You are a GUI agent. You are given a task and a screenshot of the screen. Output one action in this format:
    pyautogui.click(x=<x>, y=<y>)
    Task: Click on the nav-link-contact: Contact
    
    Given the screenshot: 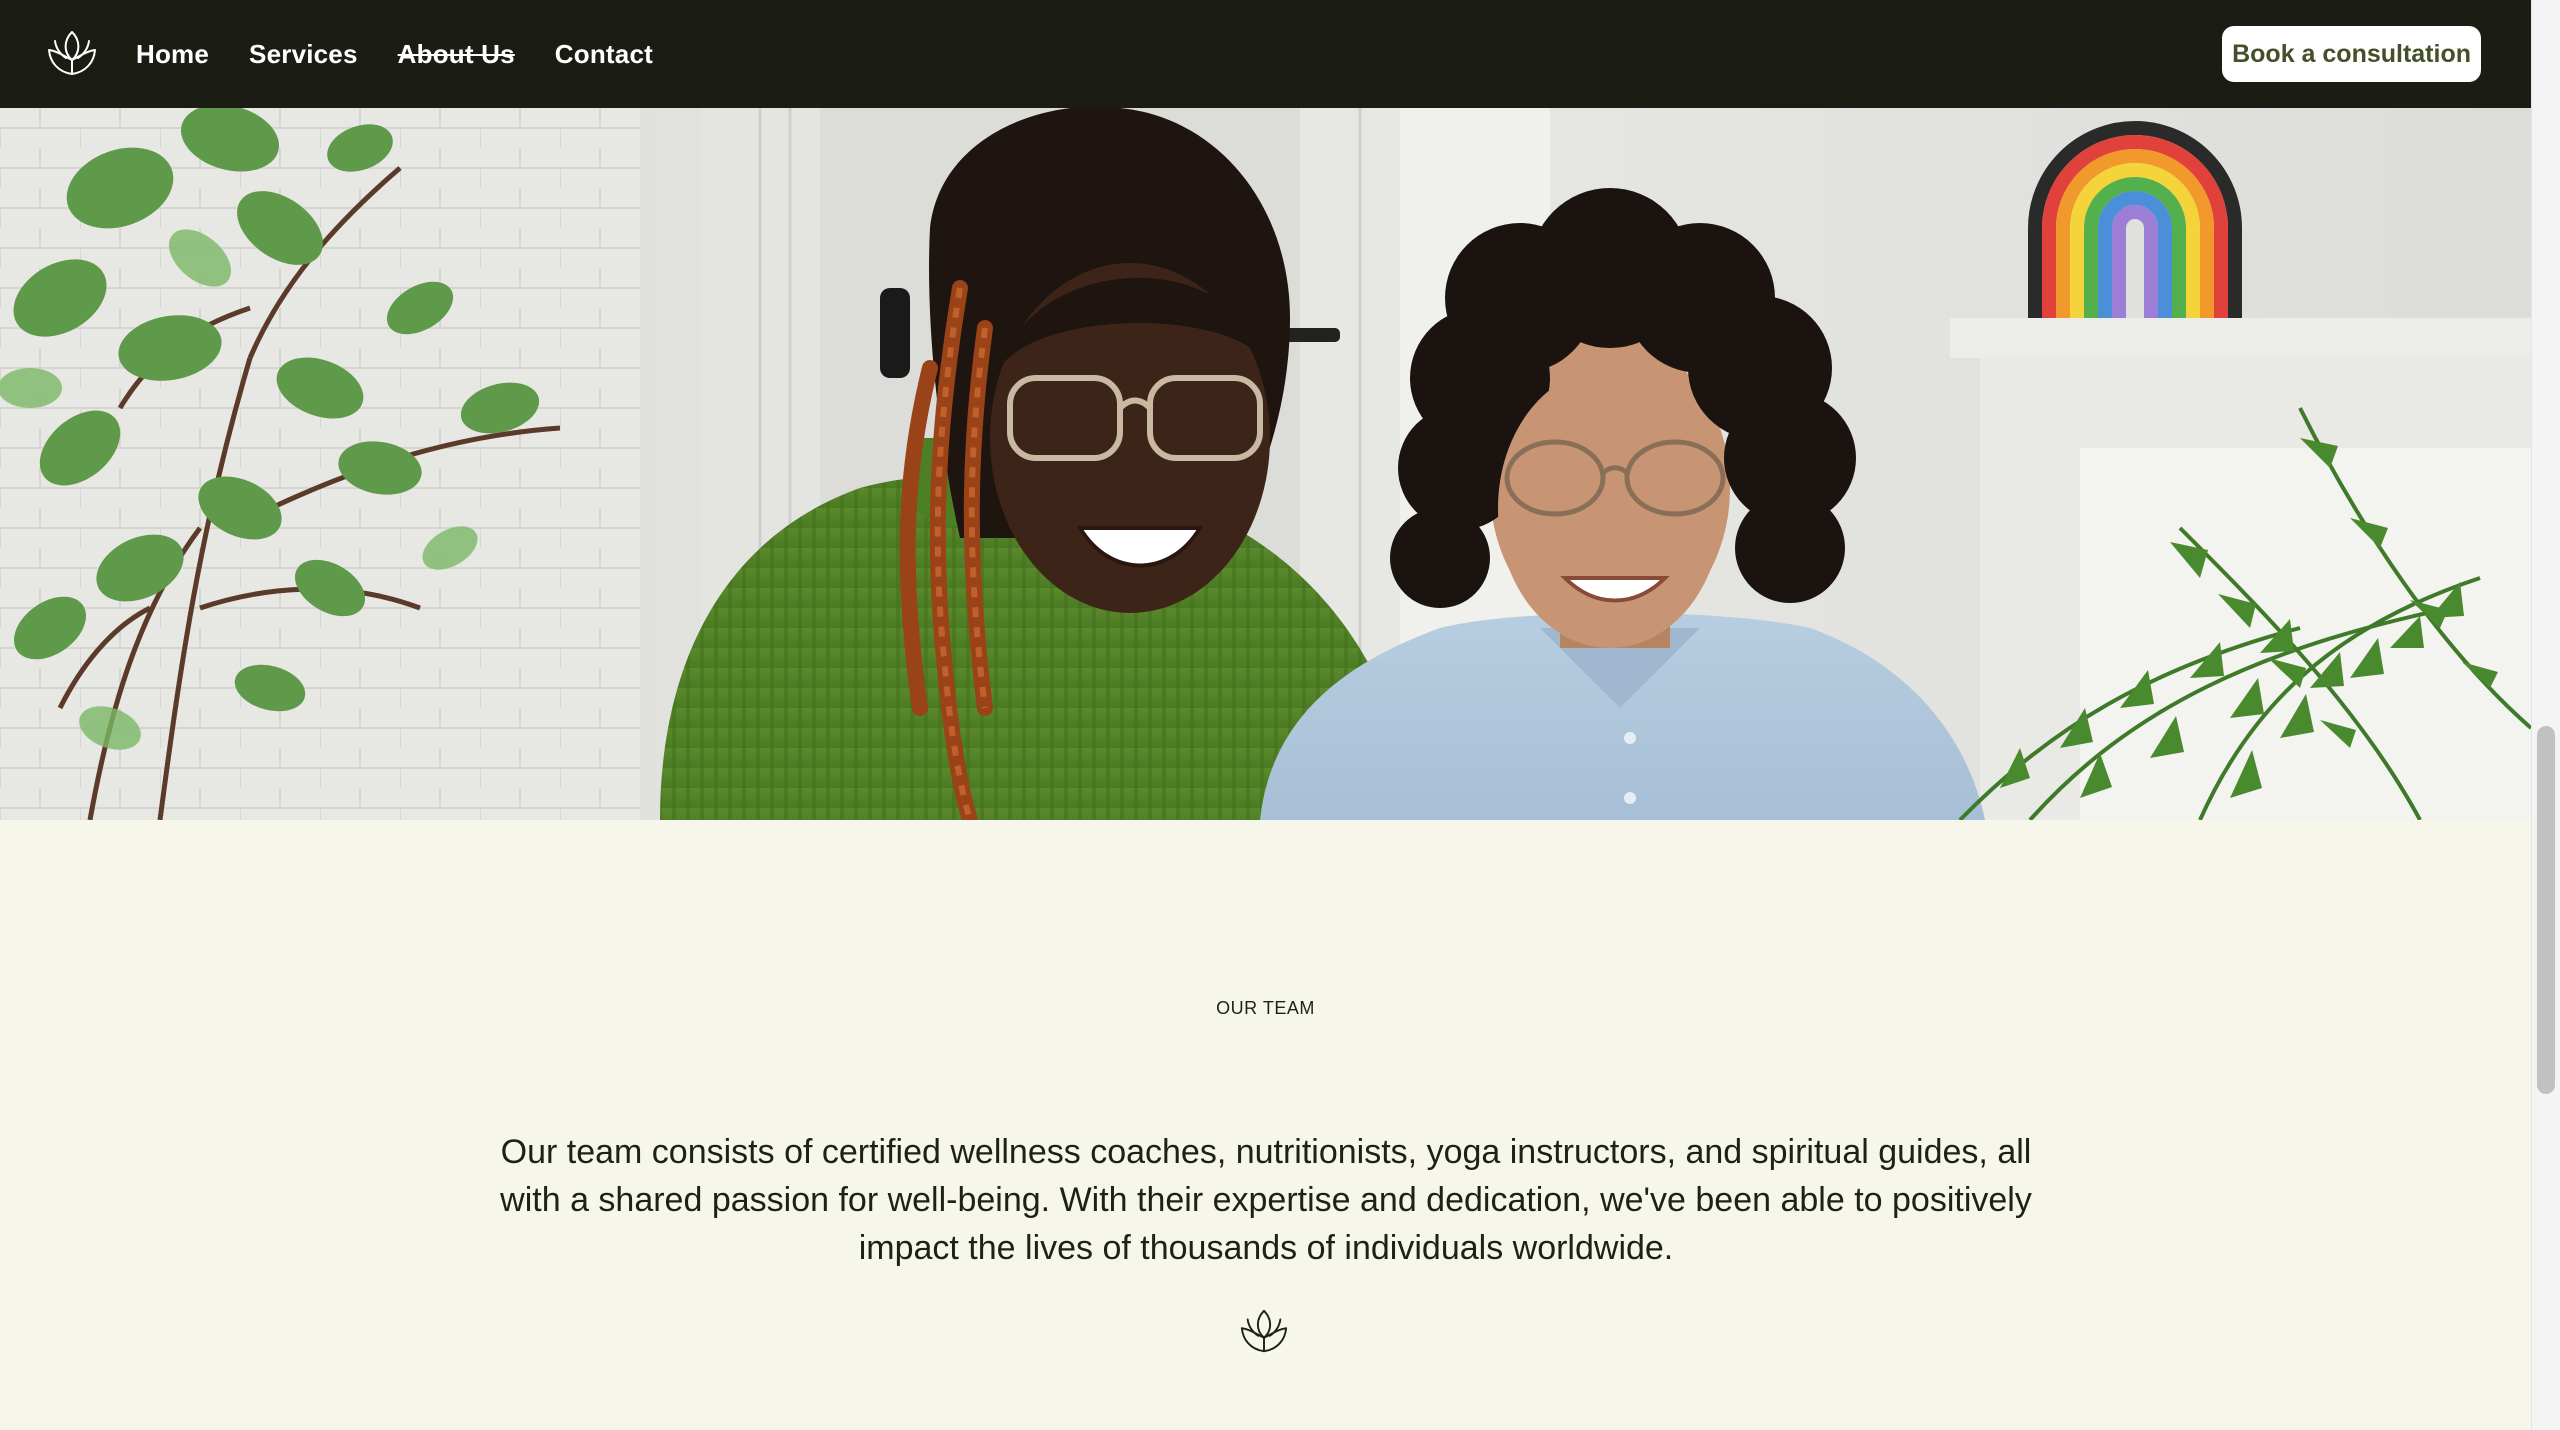 What is the action you would take?
    pyautogui.click(x=604, y=54)
    